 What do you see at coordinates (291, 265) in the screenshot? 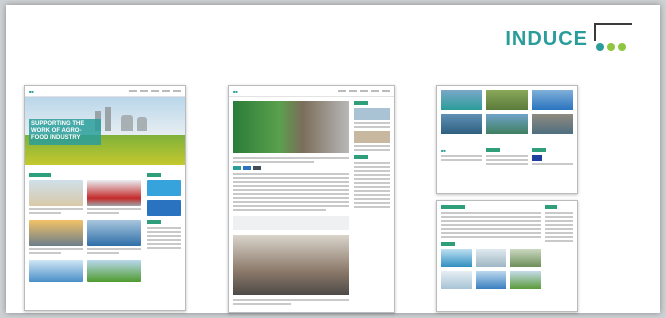
I see `meeting-photo` at bounding box center [291, 265].